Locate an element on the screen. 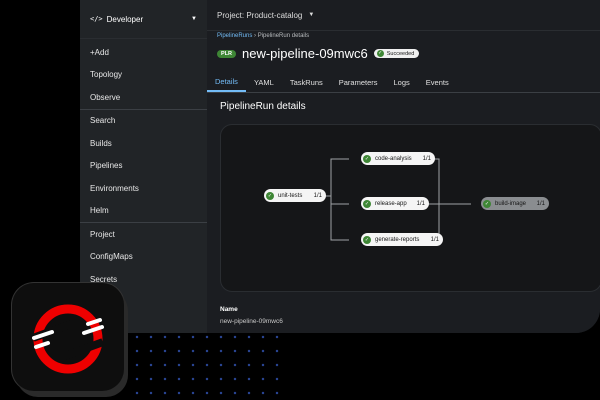 This screenshot has width=600, height=400. tab-logs: Logs is located at coordinates (402, 82).